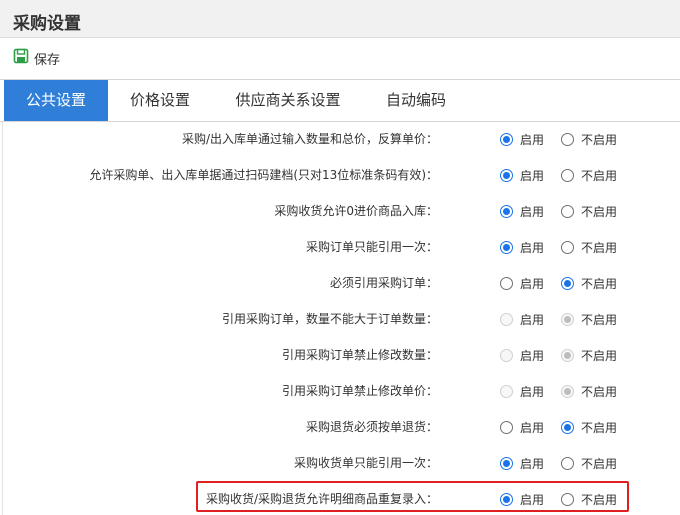 This screenshot has width=680, height=515. Describe the element at coordinates (309, 139) in the screenshot. I see `setting-label: 采购/出入库单通过输入数量和总价，反算单价：` at that location.